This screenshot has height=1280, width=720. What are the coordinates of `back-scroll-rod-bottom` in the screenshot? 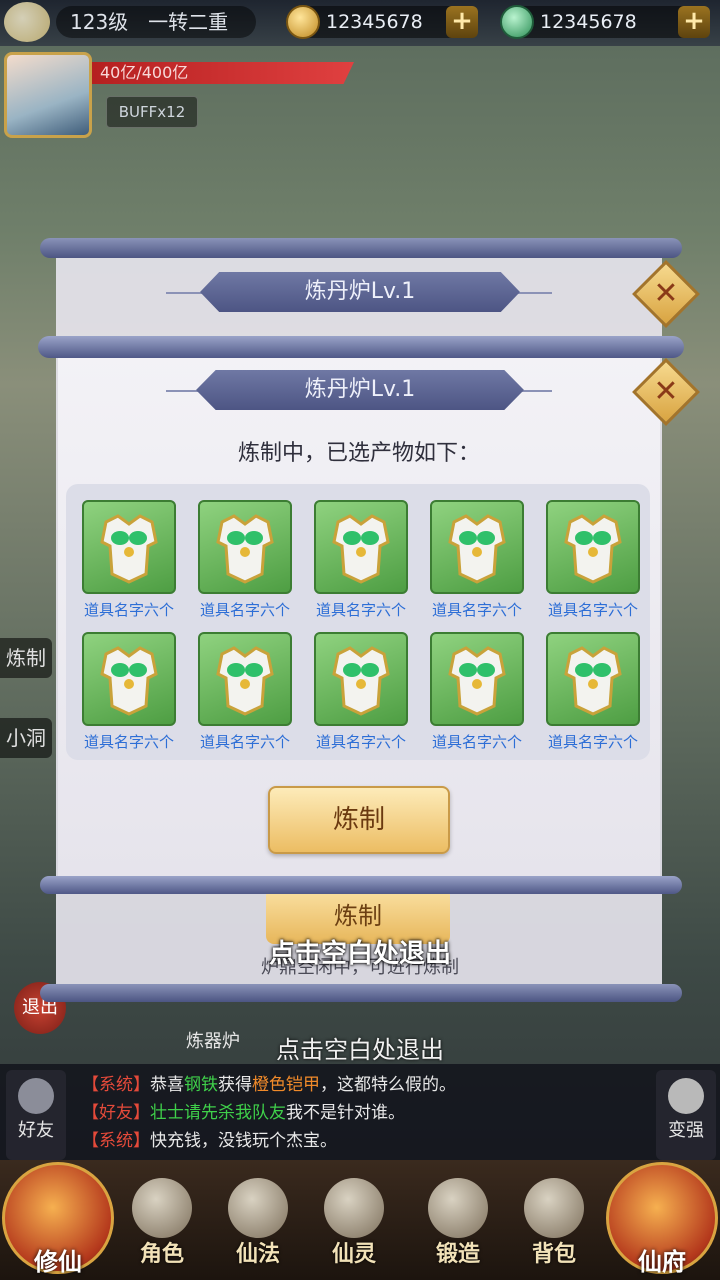 It's located at (361, 993).